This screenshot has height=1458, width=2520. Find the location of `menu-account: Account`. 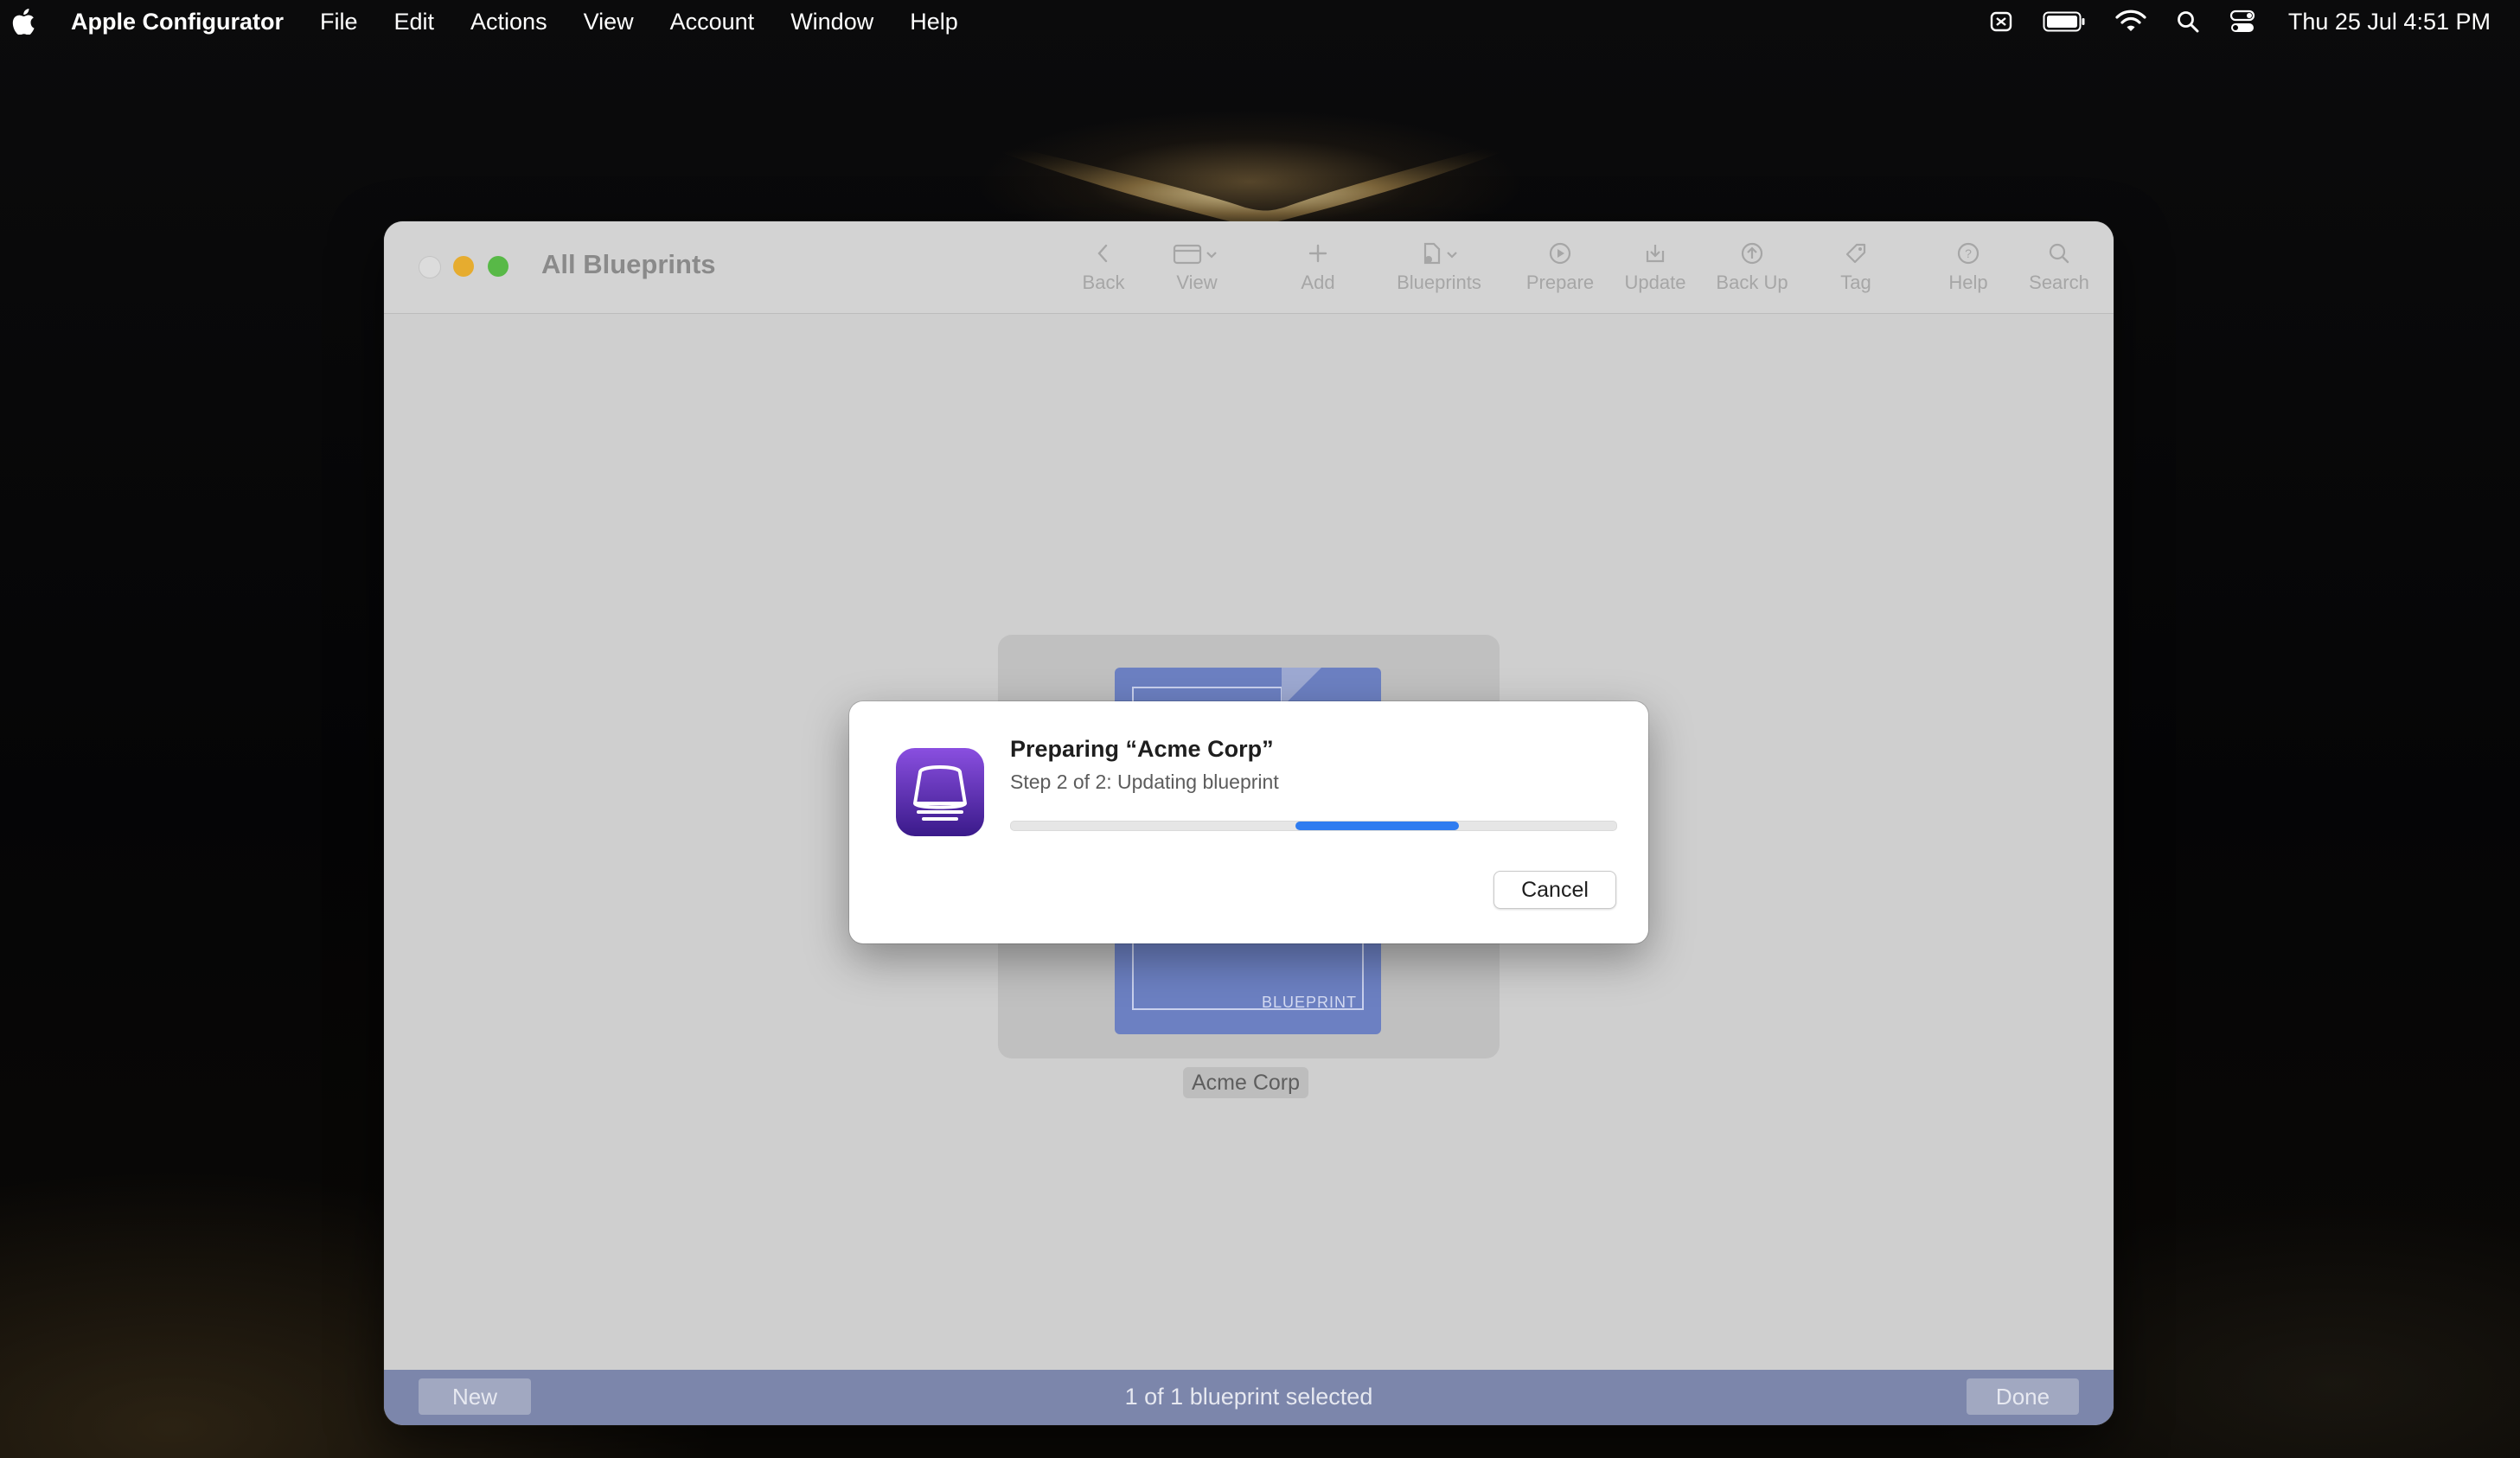

menu-account: Account is located at coordinates (713, 22).